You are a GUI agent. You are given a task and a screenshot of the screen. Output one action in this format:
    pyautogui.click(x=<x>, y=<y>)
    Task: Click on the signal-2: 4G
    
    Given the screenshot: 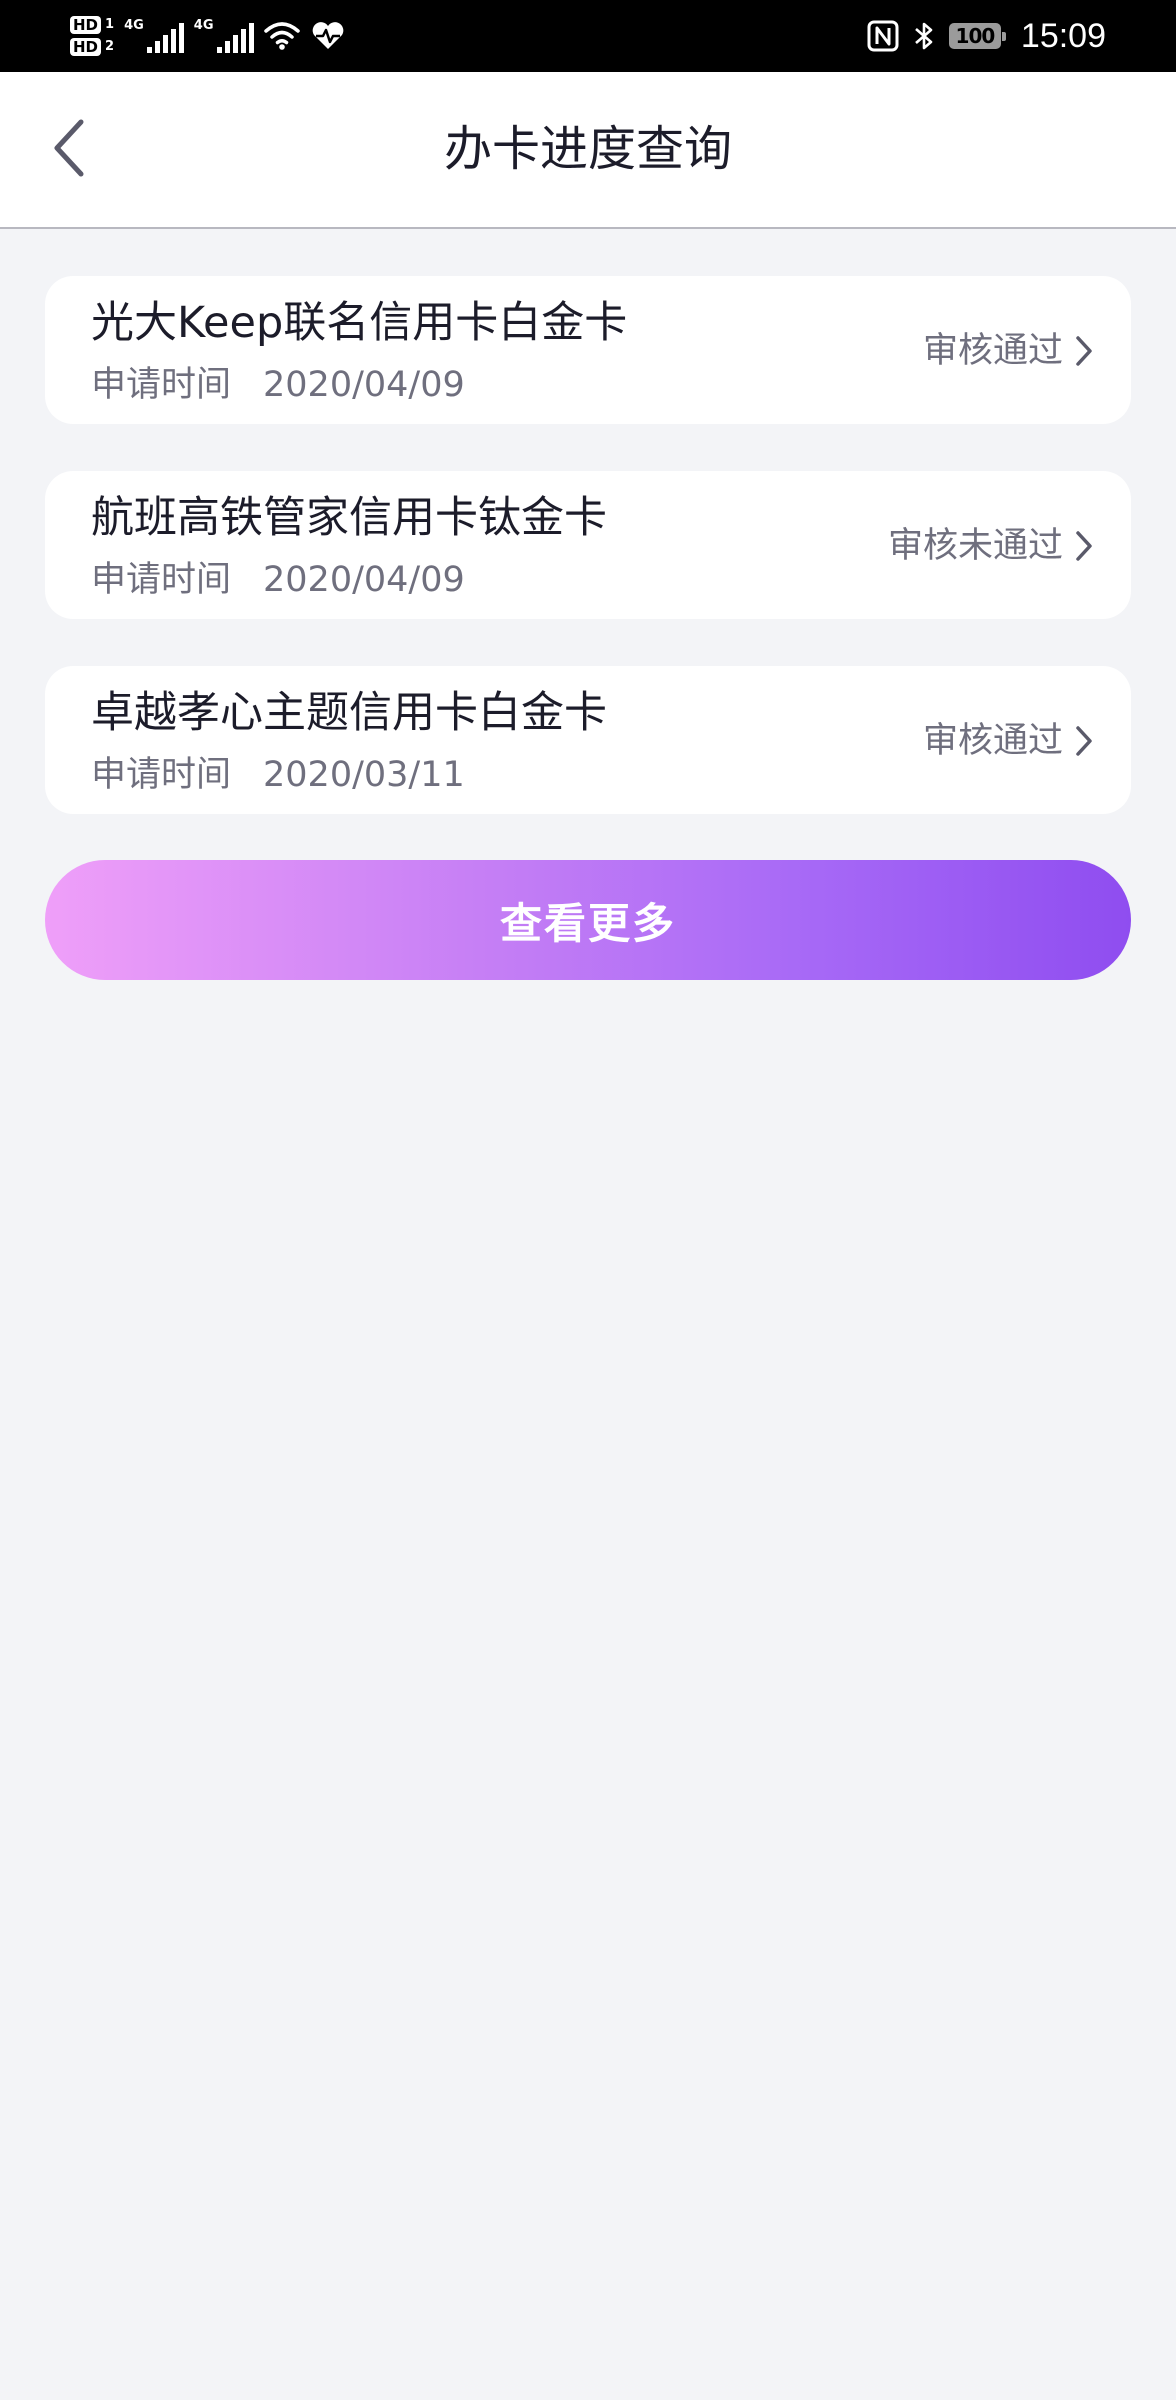 What is the action you would take?
    pyautogui.click(x=224, y=36)
    